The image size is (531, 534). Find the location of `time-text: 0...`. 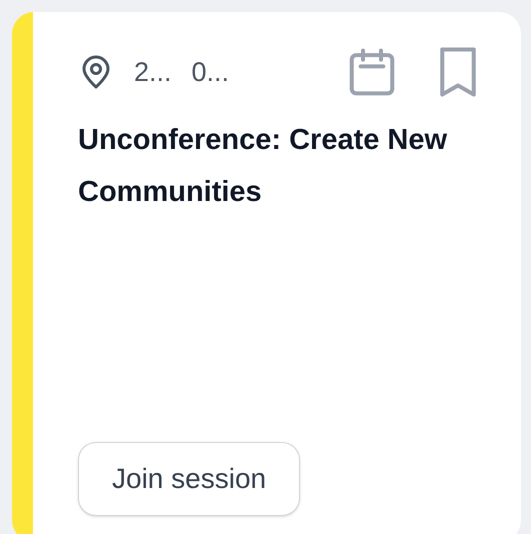

time-text: 0... is located at coordinates (211, 72).